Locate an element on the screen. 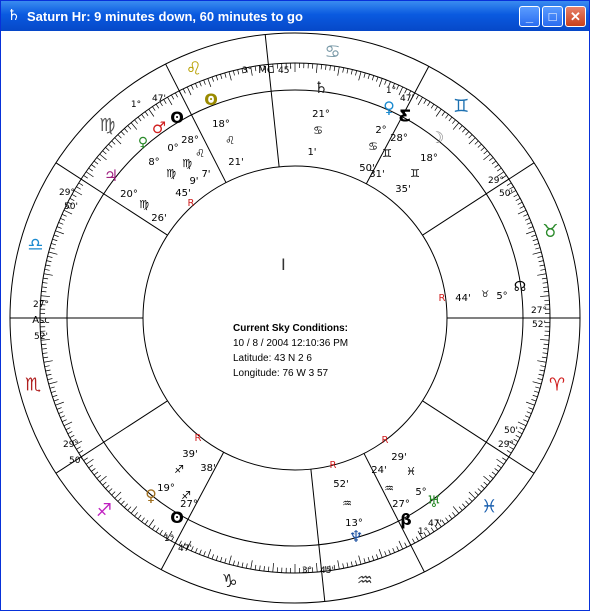 This screenshot has height=614, width=590. info-longitude: Longitude: 76 W 3 57 is located at coordinates (290, 373).